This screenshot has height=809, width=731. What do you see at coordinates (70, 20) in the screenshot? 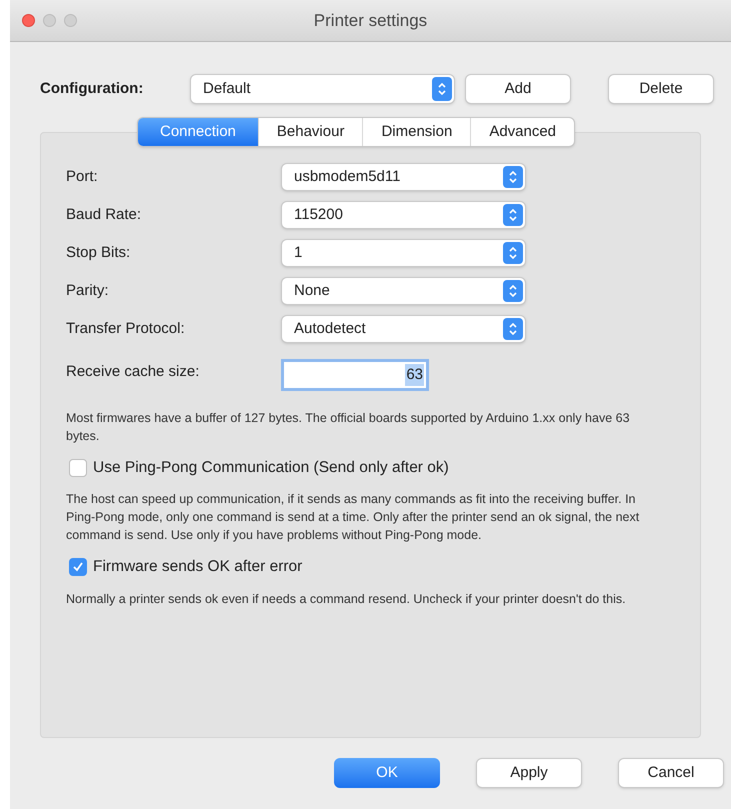
I see `zoom-icon` at bounding box center [70, 20].